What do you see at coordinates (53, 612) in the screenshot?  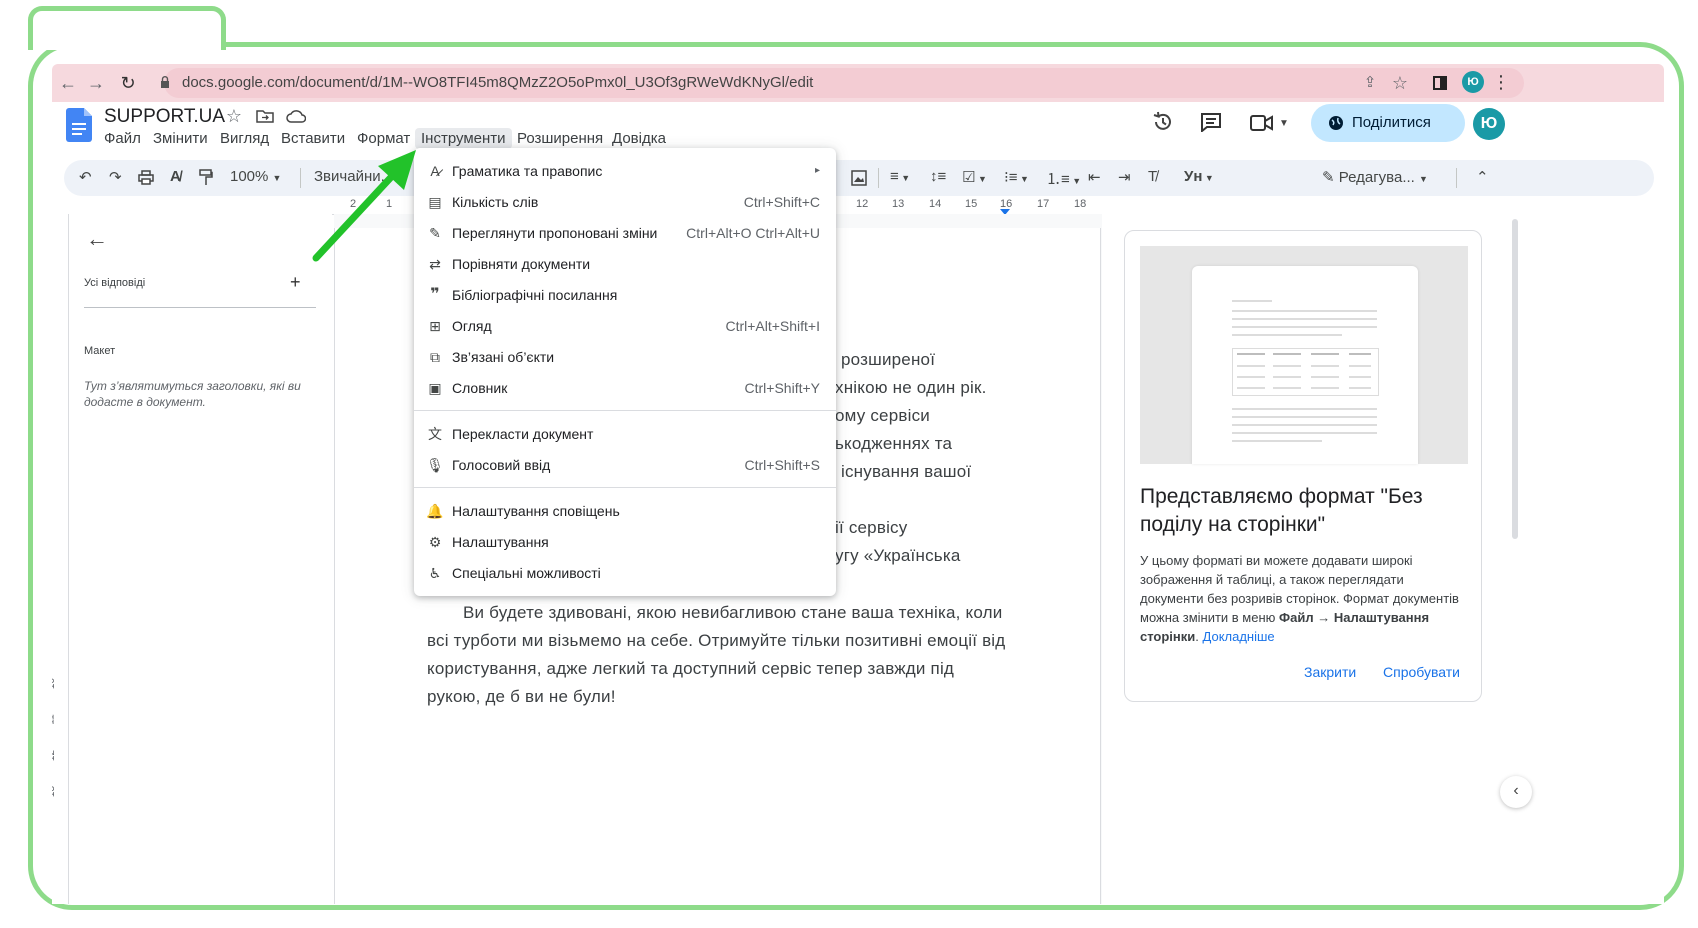 I see `ruler-tick: 8` at bounding box center [53, 612].